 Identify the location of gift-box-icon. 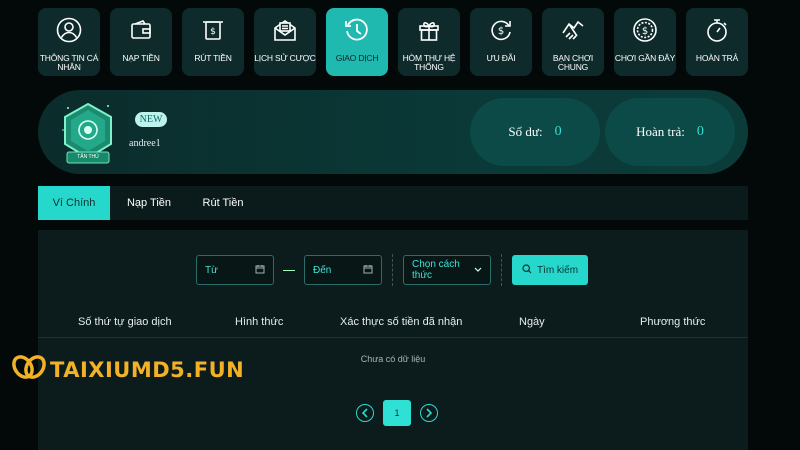
(429, 30).